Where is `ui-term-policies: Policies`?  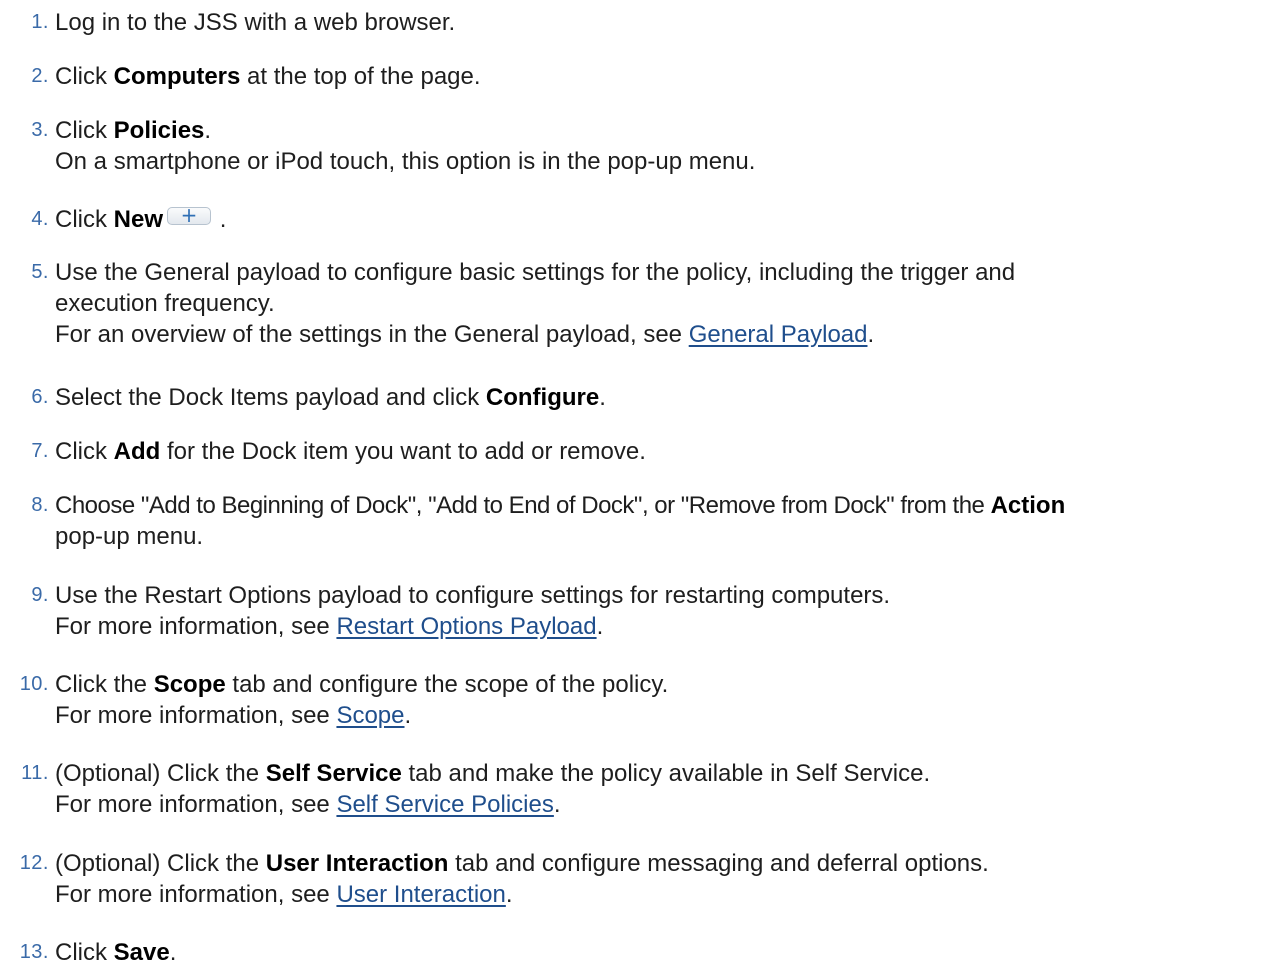 ui-term-policies: Policies is located at coordinates (159, 130).